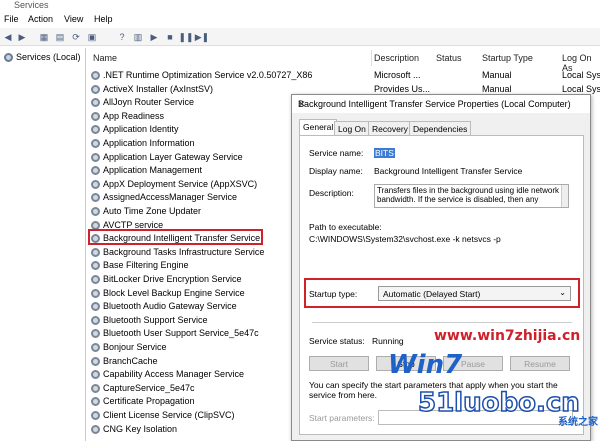 This screenshot has width=600, height=441. Describe the element at coordinates (432, 294) in the screenshot. I see `startup-type-value: Automatic (Delayed Start)` at that location.